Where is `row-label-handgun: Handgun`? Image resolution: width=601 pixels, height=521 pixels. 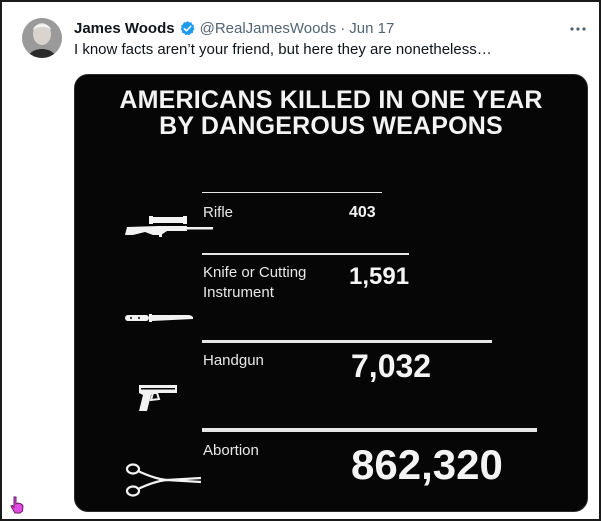 row-label-handgun: Handgun is located at coordinates (233, 360).